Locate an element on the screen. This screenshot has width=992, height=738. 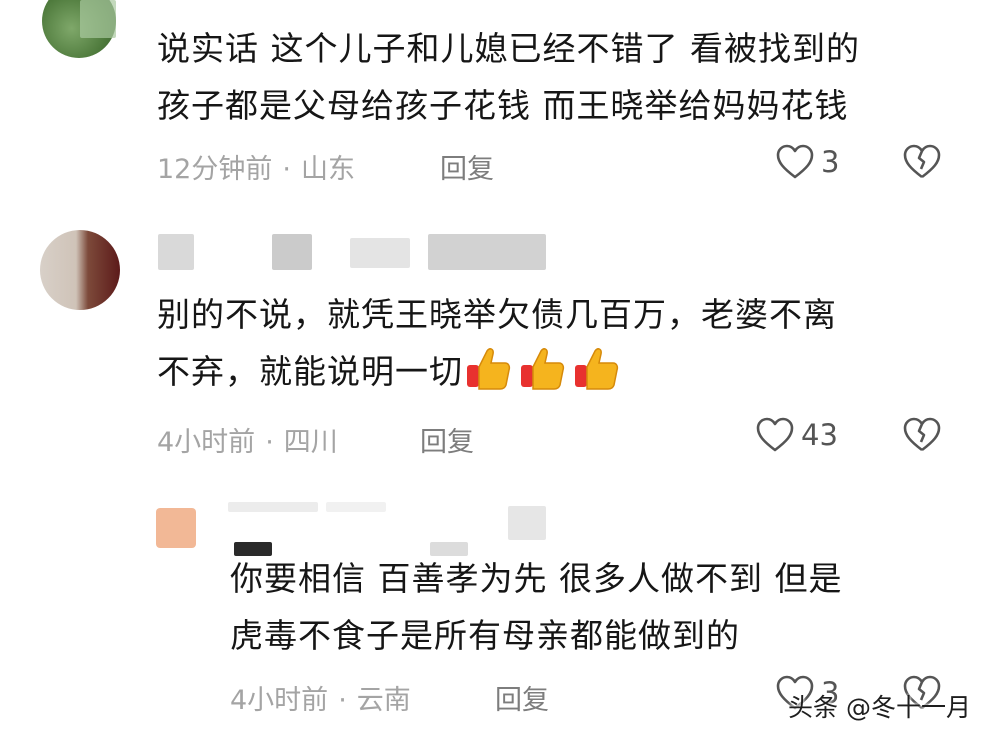
like-button: 43 is located at coordinates (796, 435).